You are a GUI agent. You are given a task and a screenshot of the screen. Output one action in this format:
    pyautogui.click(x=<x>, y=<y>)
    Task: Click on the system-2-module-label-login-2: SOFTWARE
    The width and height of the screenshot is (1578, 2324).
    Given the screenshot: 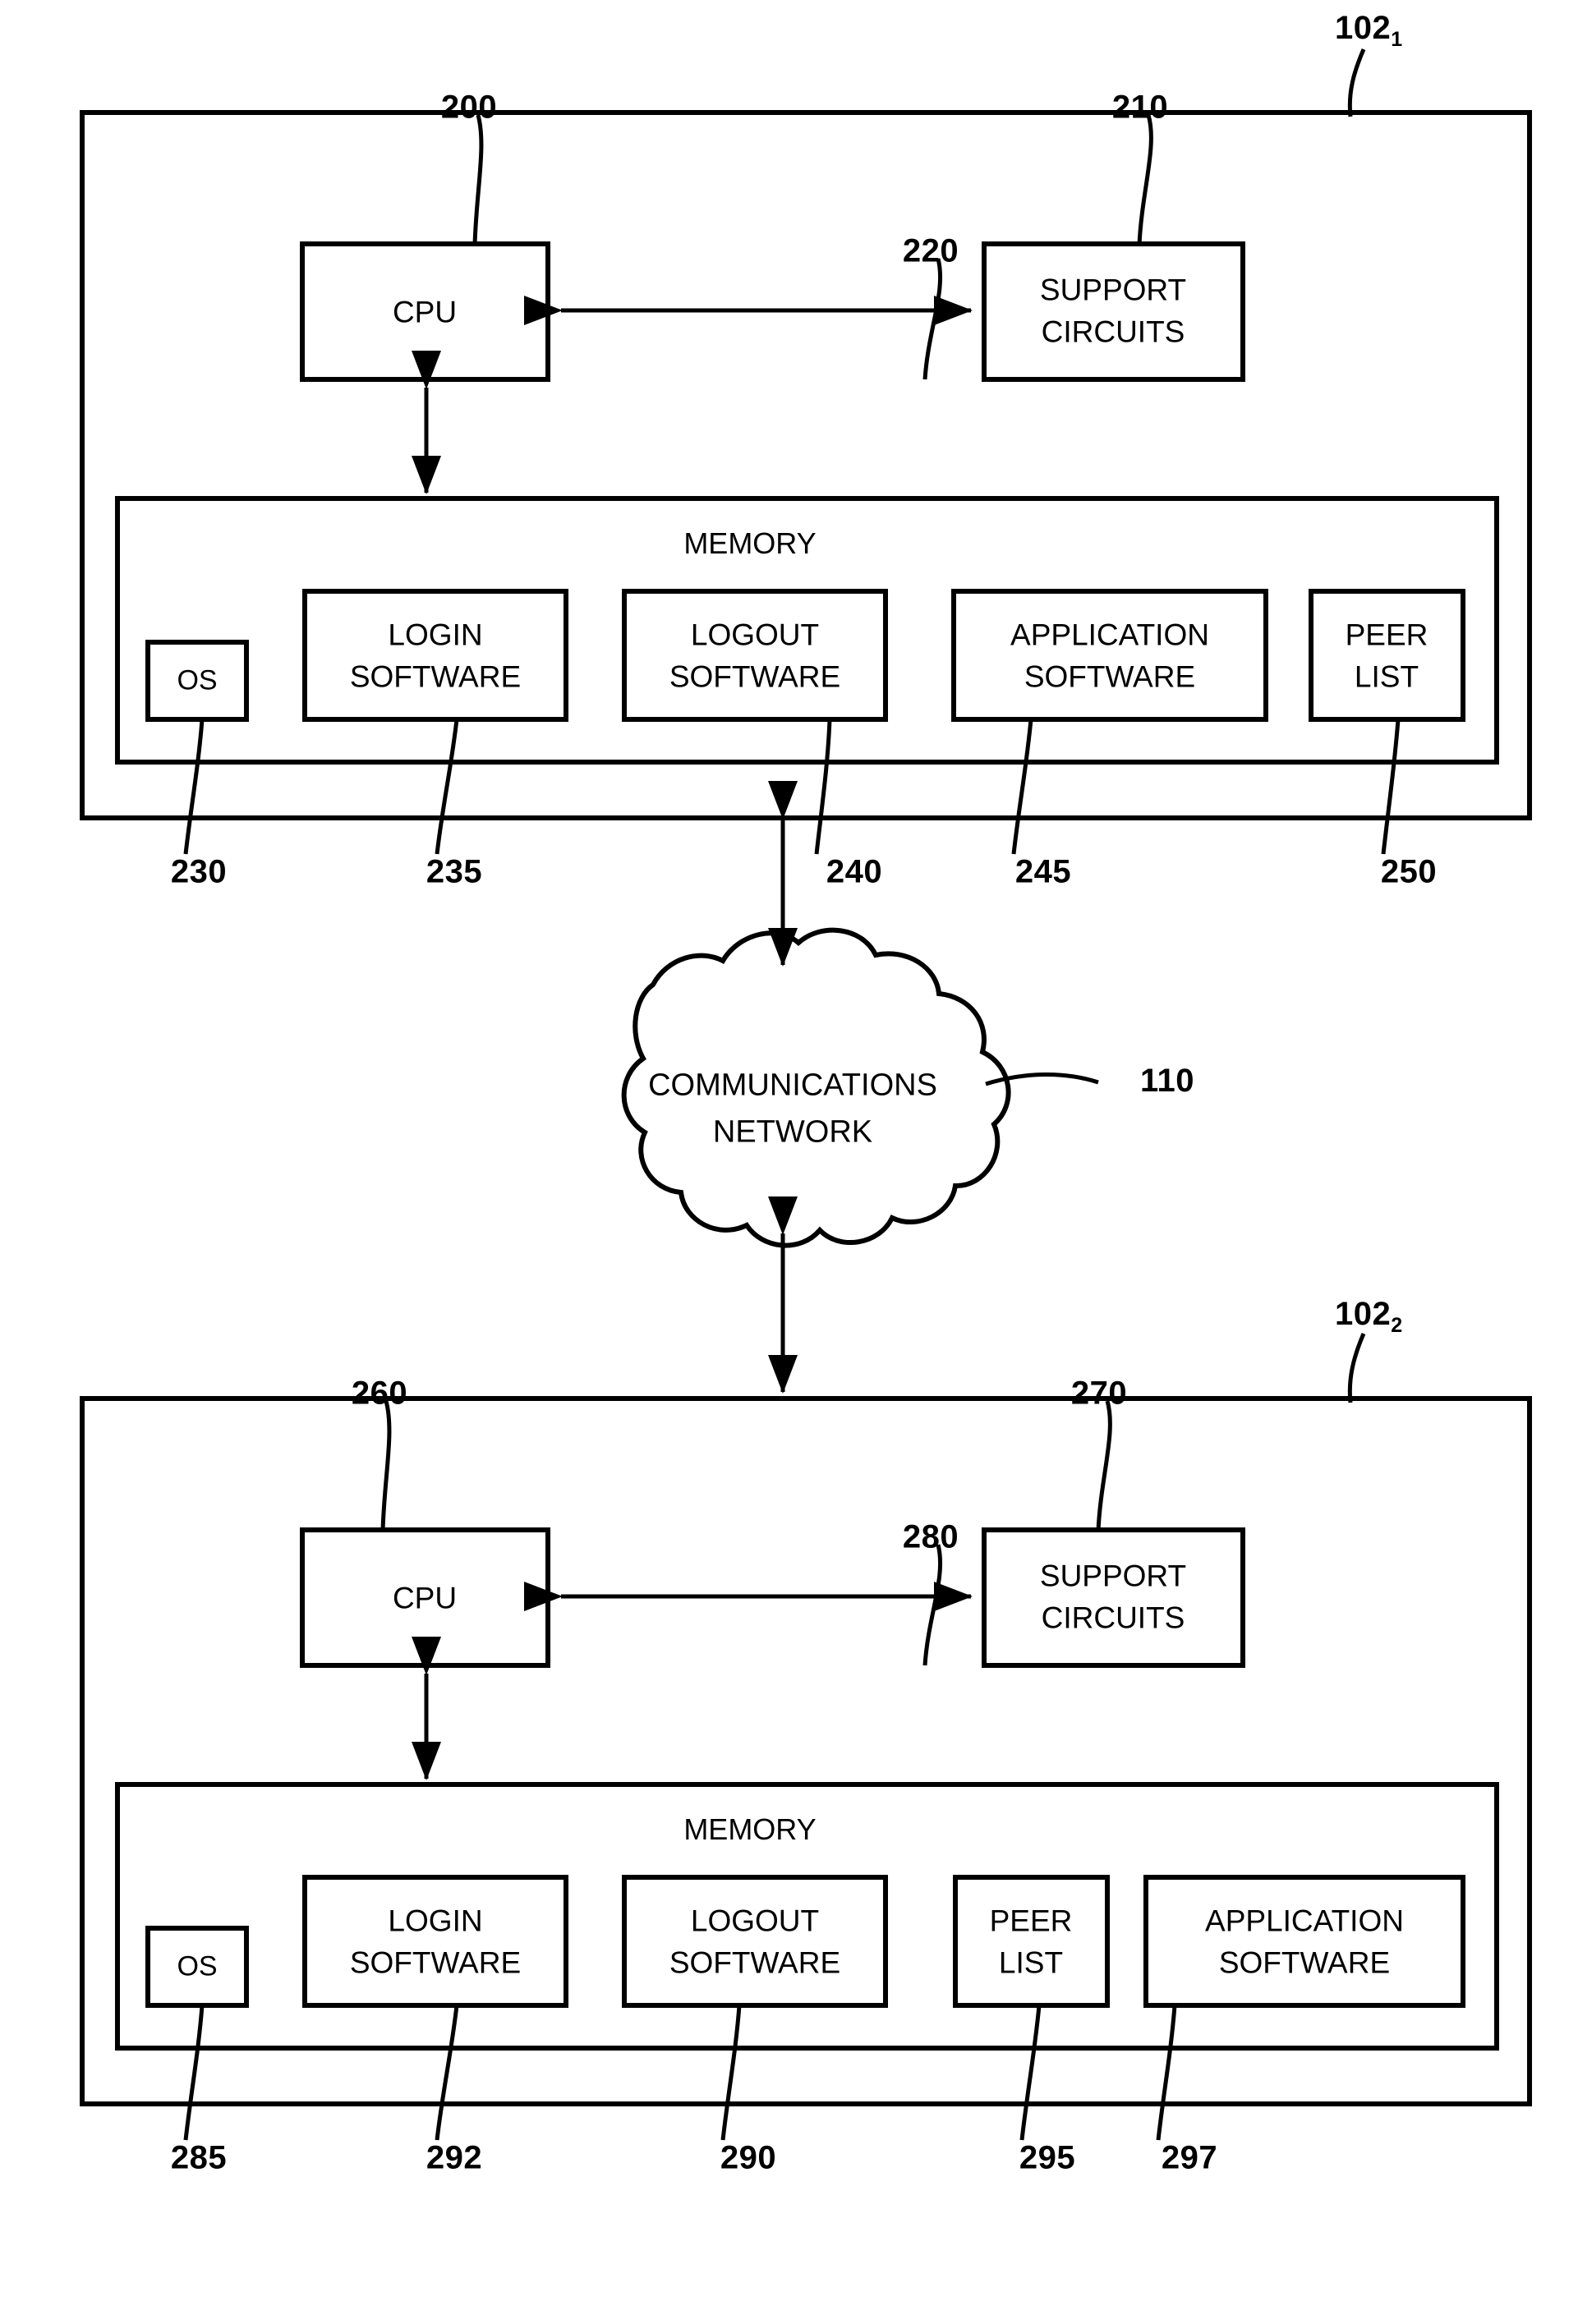 What is the action you would take?
    pyautogui.click(x=435, y=1962)
    